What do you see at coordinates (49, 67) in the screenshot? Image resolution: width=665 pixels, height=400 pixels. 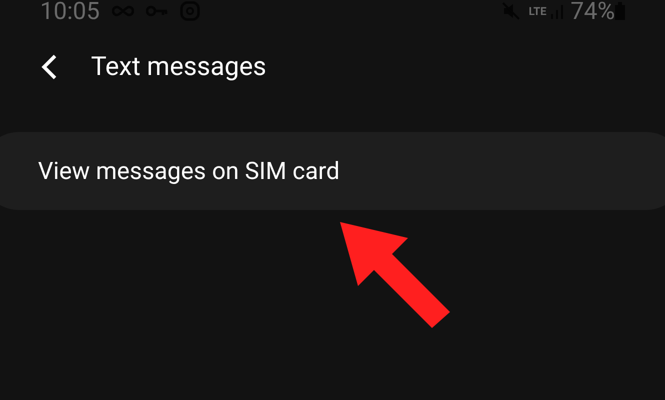 I see `chevron-left-icon` at bounding box center [49, 67].